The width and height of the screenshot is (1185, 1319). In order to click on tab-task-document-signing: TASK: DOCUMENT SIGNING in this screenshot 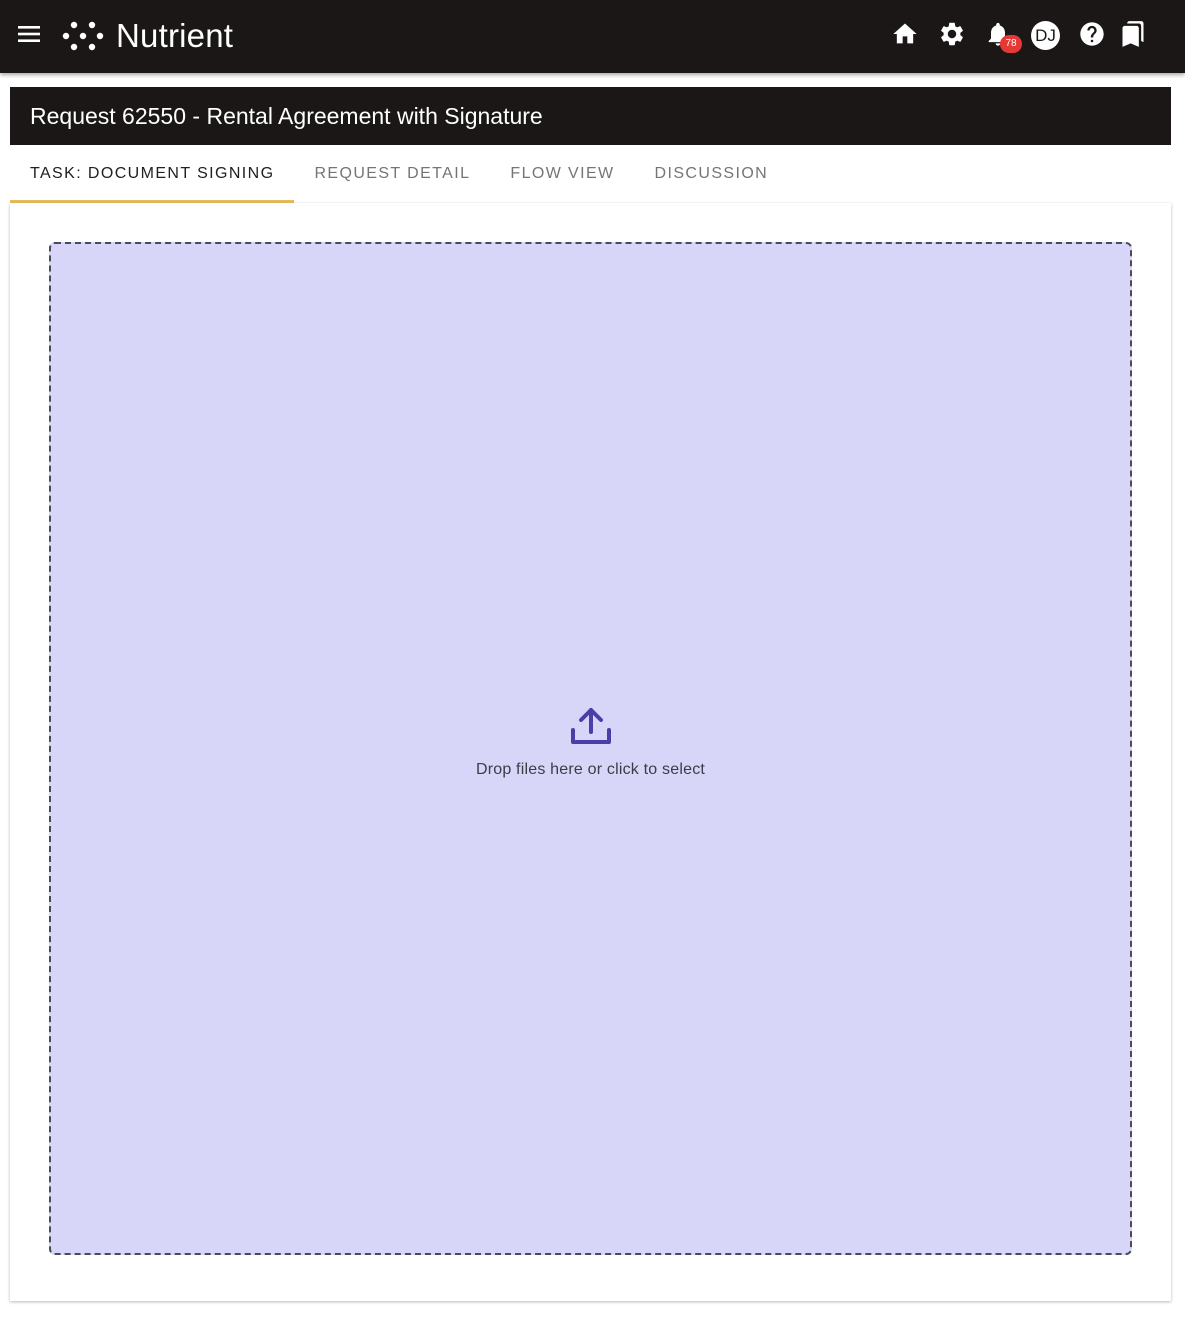, I will do `click(152, 174)`.